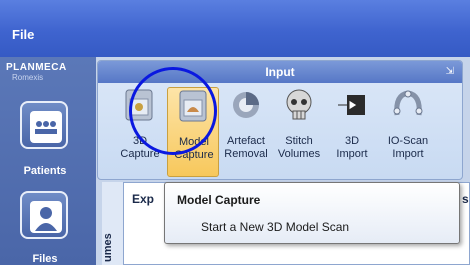 This screenshot has height=265, width=470. Describe the element at coordinates (408, 132) in the screenshot. I see `tool-io-scan-import: IO-Scan Import` at that location.